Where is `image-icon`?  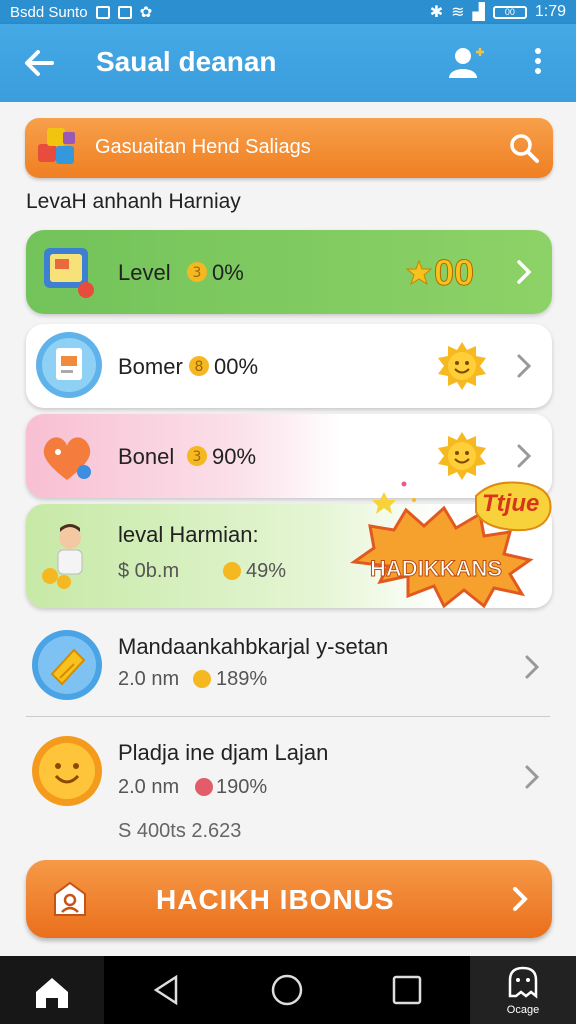 image-icon is located at coordinates (102, 12).